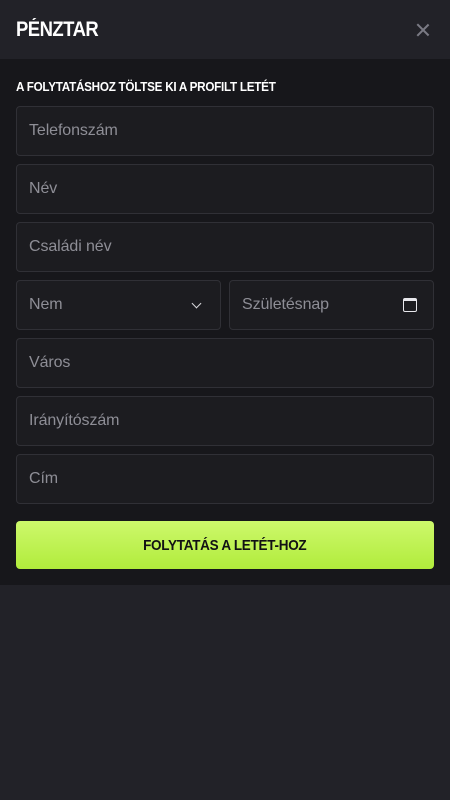 This screenshot has width=450, height=800. I want to click on gender-birthday-row: Nem Születésnap, so click(225, 305).